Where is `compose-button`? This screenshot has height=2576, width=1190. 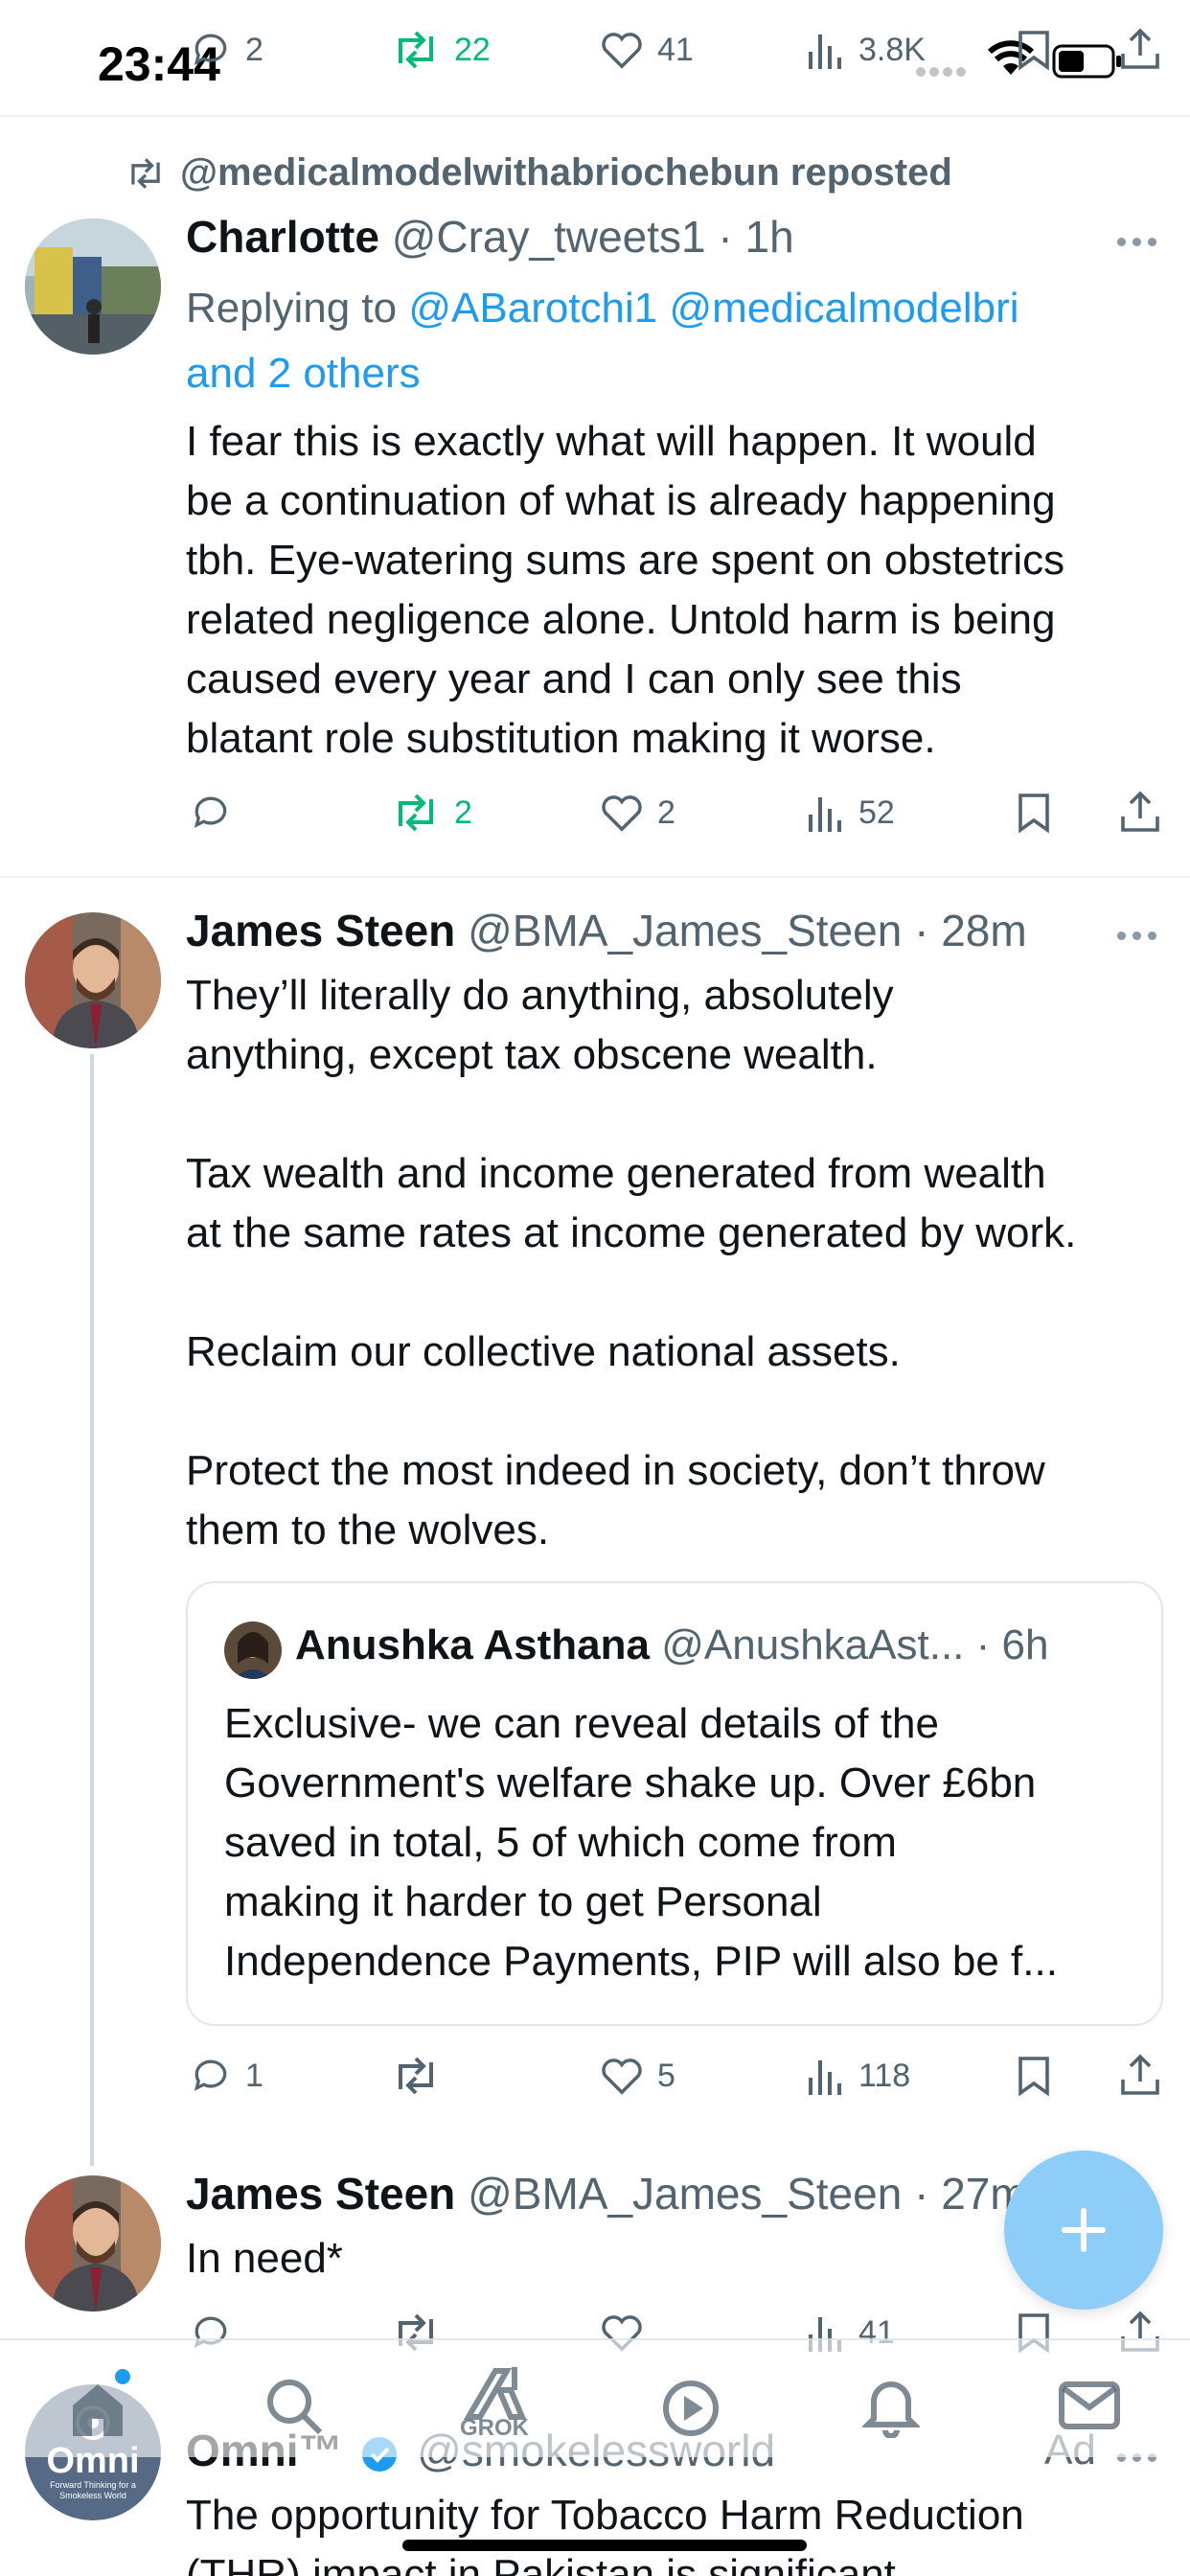 compose-button is located at coordinates (1083, 2230).